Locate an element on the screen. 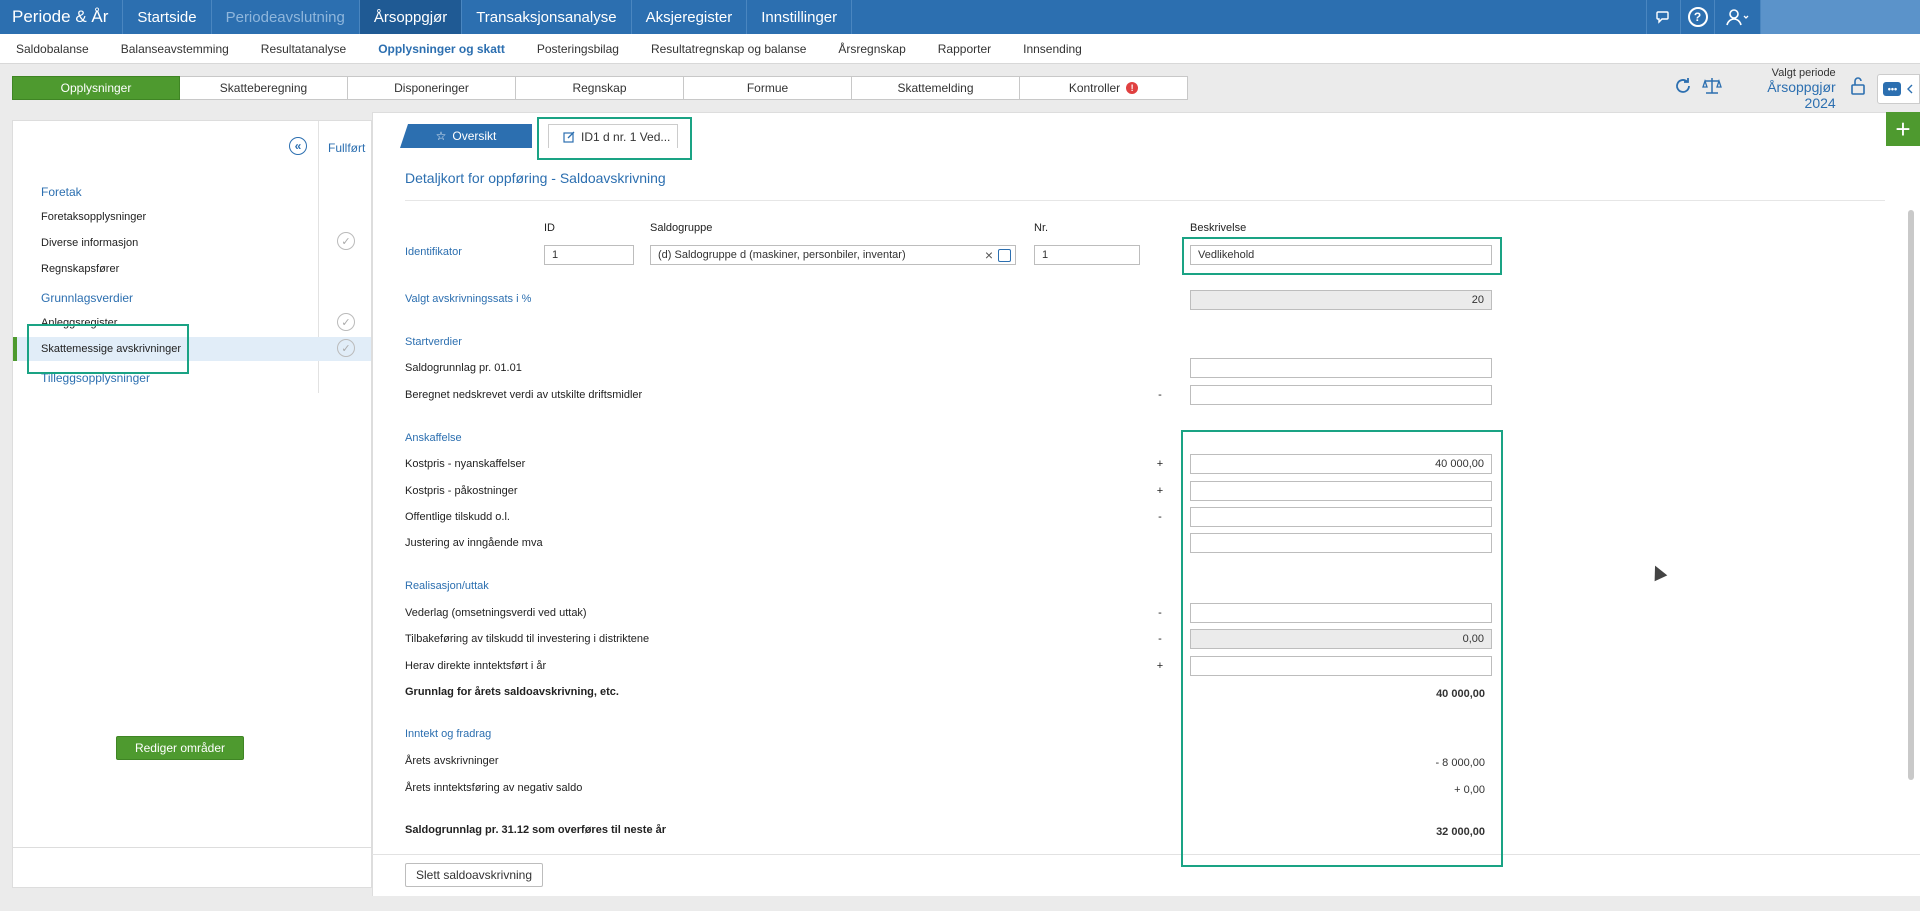 This screenshot has height=911, width=1920. item-diverse-informasjon: Diverse informasjon is located at coordinates (89, 243).